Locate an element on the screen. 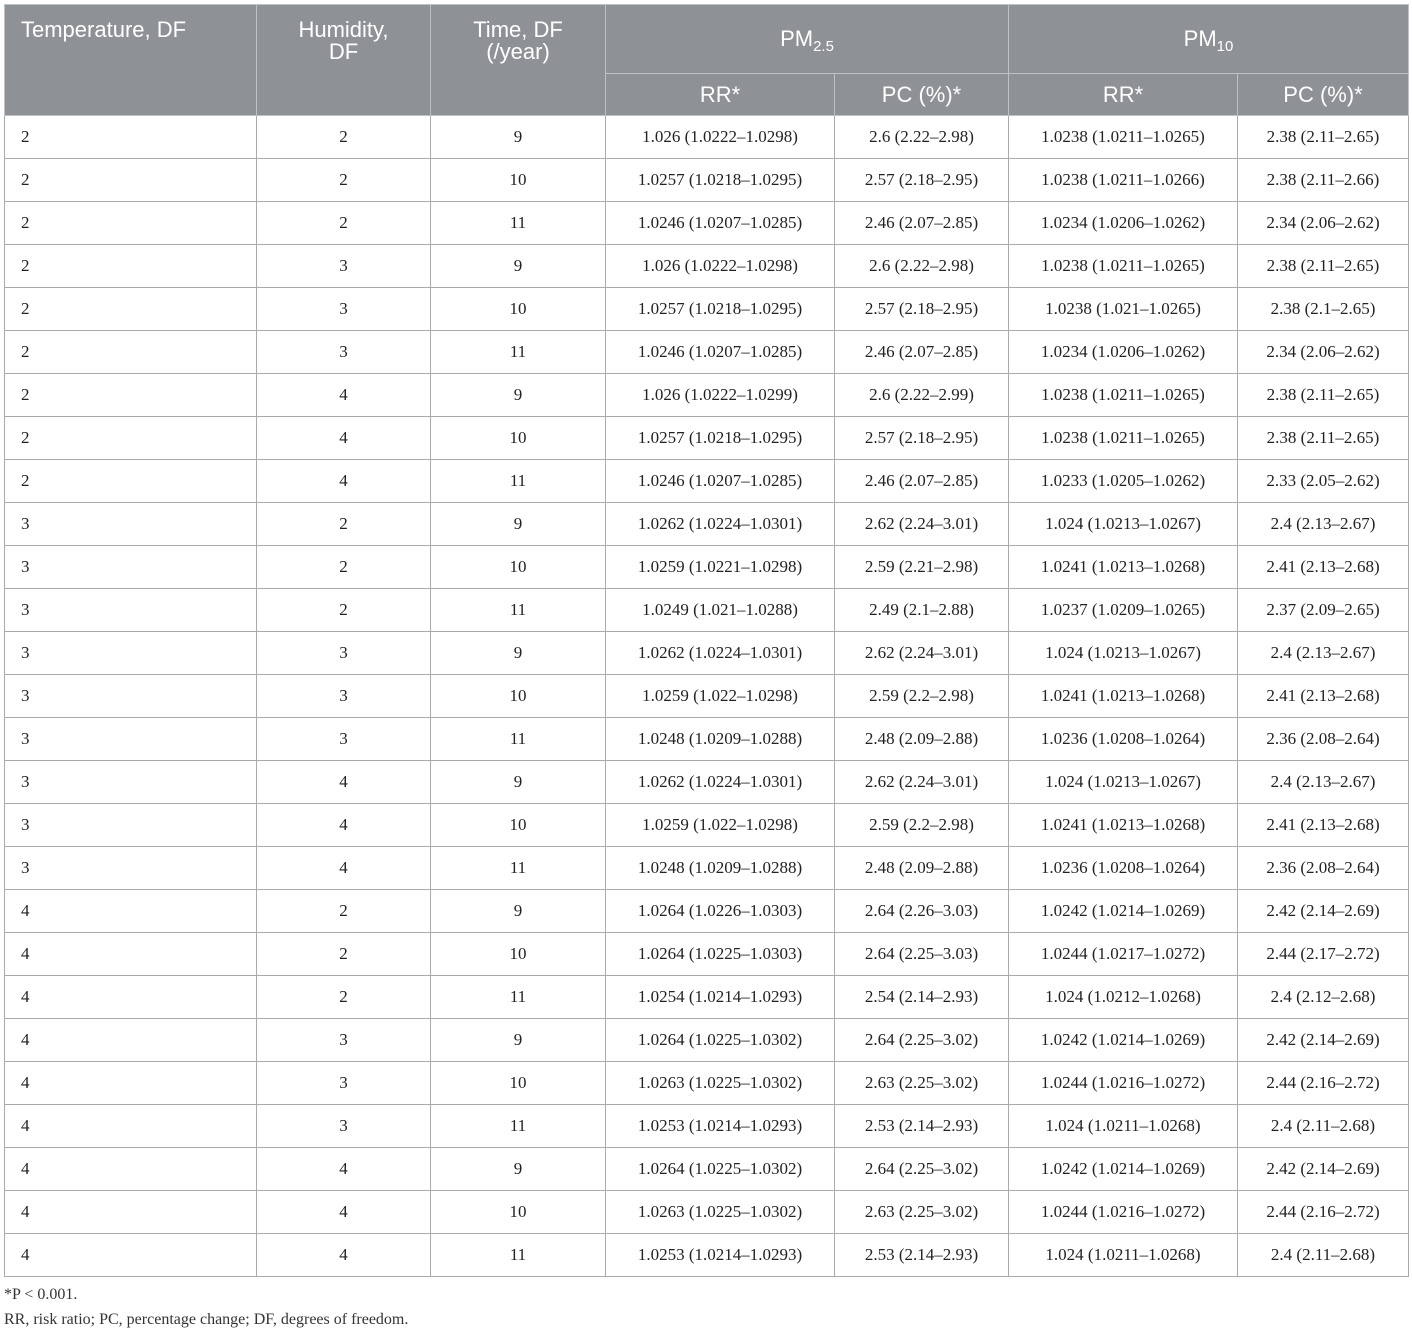 This screenshot has height=1332, width=1412. pm25-pc-cell: 2.48 (2.09–2.88) is located at coordinates (921, 739).